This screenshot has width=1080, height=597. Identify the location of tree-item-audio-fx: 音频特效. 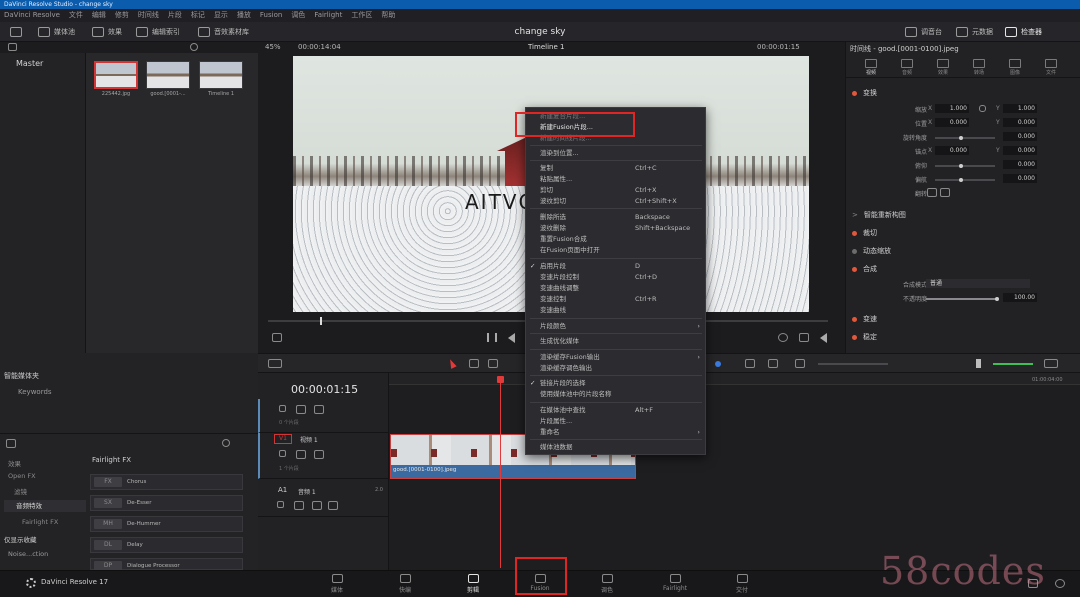
(45, 506).